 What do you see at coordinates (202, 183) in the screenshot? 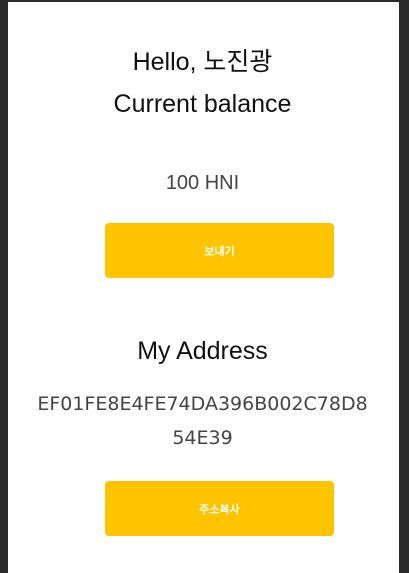
I see `balance-value: 100 HNI` at bounding box center [202, 183].